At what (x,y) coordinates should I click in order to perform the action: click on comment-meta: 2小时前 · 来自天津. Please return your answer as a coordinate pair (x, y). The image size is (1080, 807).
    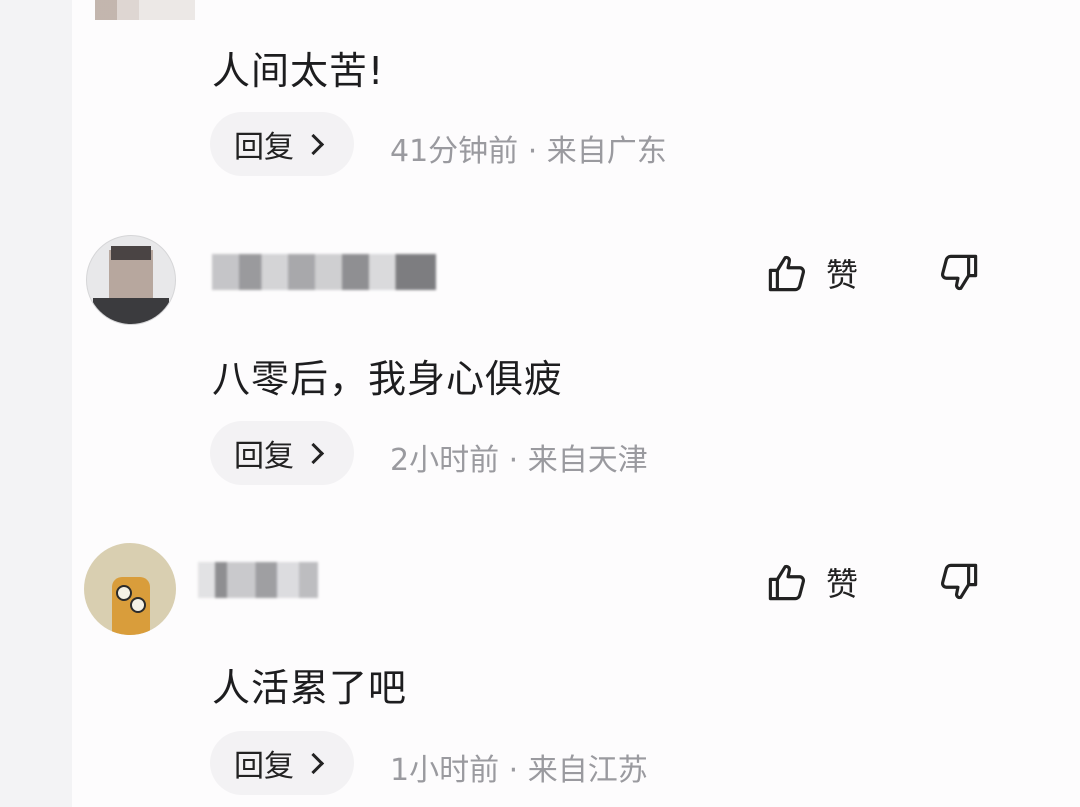
    Looking at the image, I should click on (519, 460).